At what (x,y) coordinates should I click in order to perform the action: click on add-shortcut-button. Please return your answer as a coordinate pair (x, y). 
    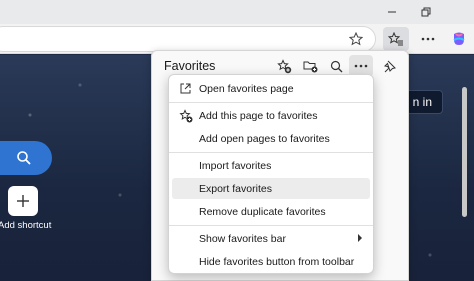
    Looking at the image, I should click on (23, 201).